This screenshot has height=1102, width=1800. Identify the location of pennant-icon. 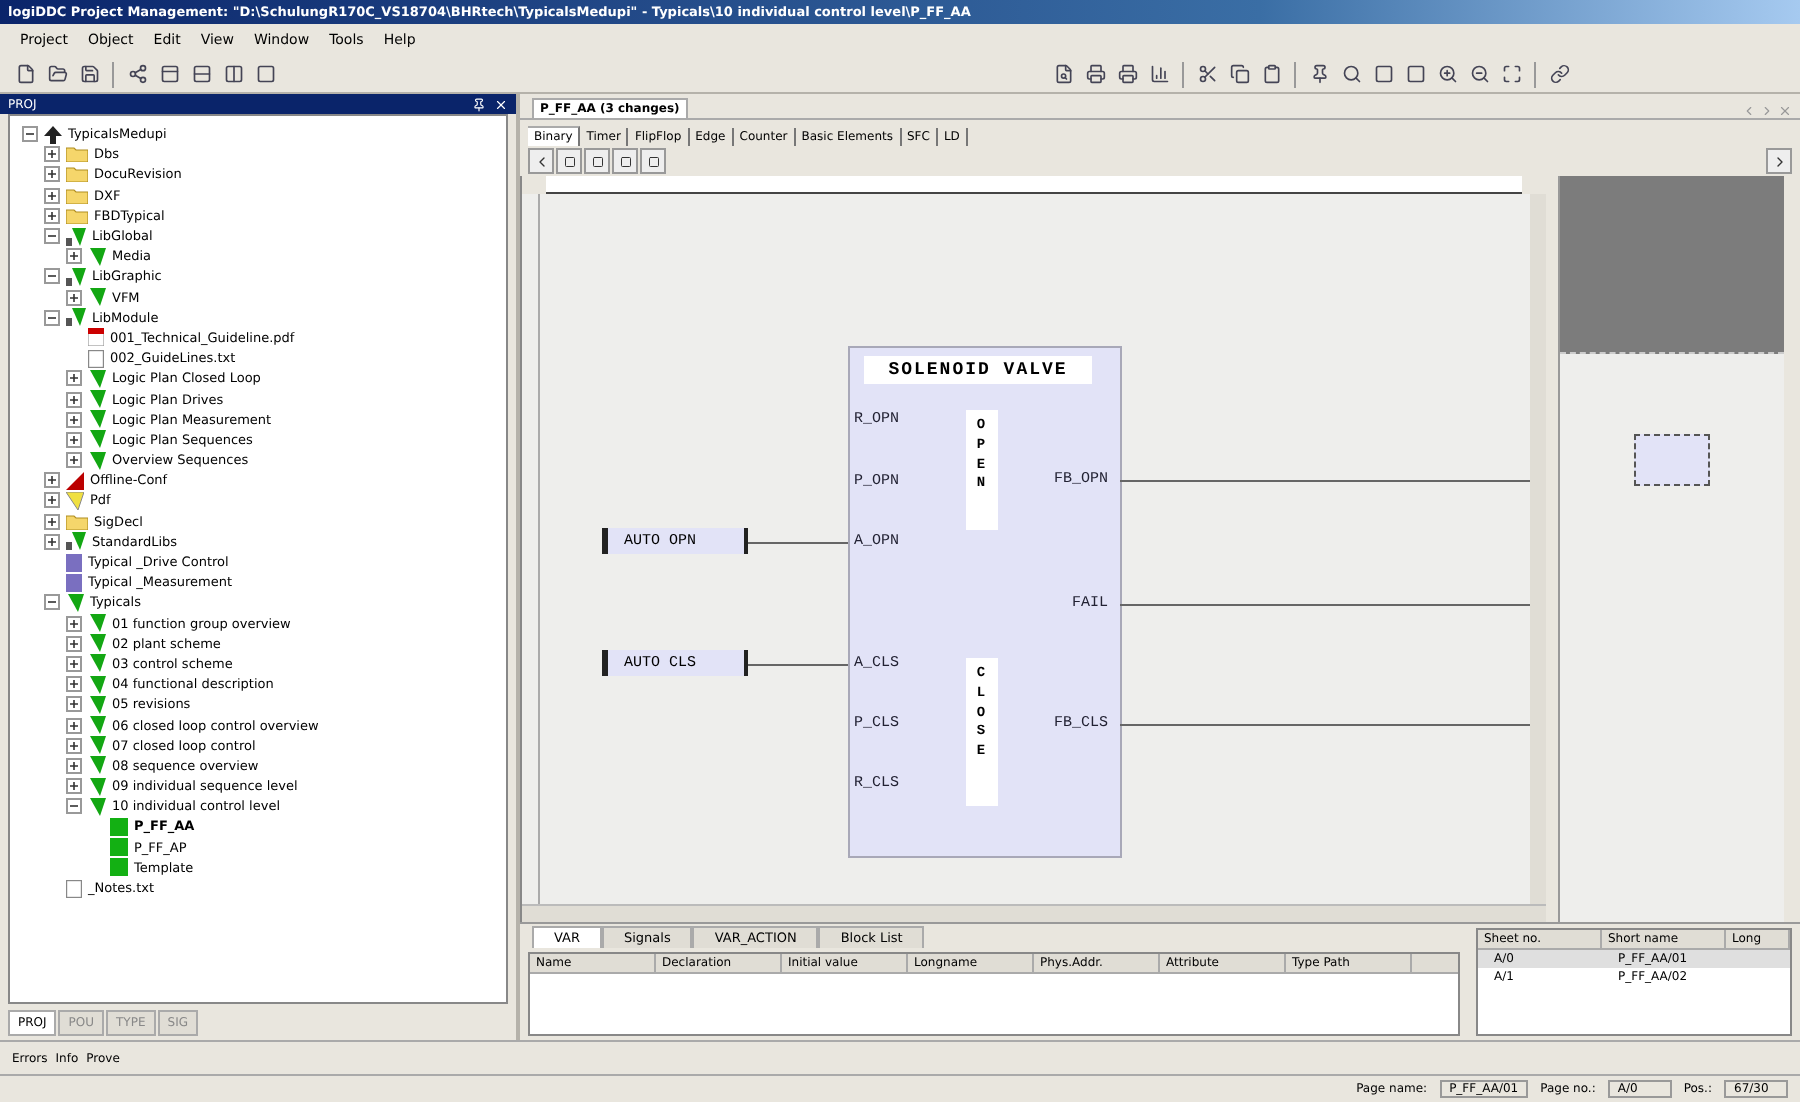
(75, 500).